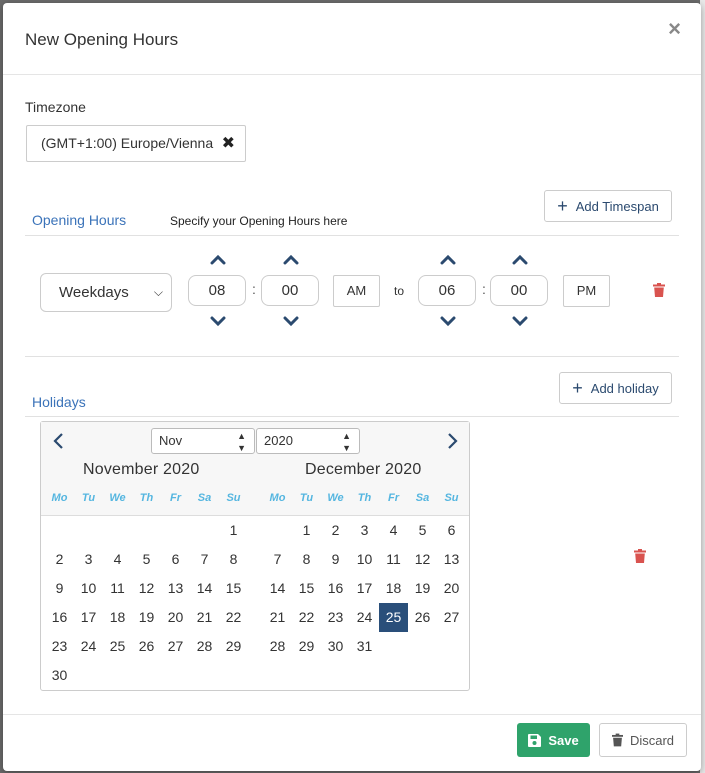 Image resolution: width=705 pixels, height=773 pixels. I want to click on save-button: Save, so click(553, 740).